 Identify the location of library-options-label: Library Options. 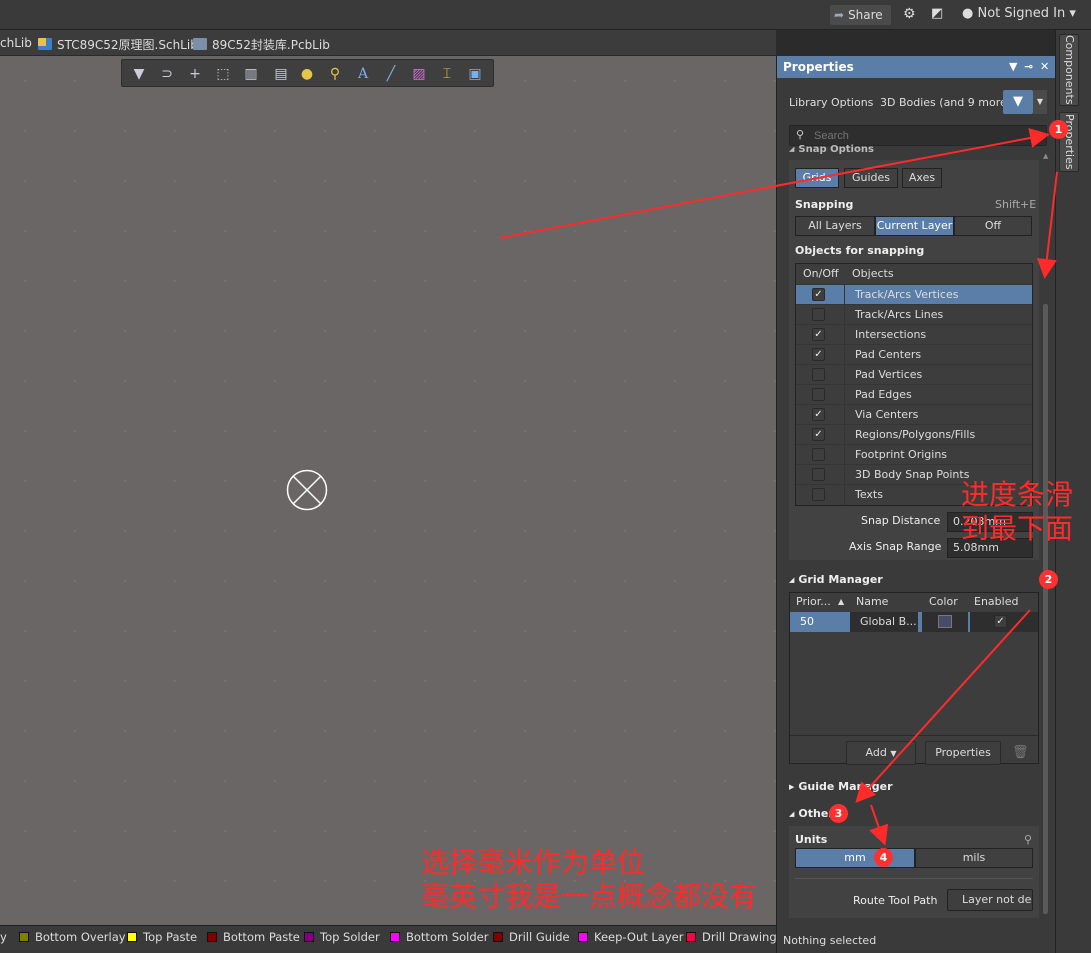
(831, 102).